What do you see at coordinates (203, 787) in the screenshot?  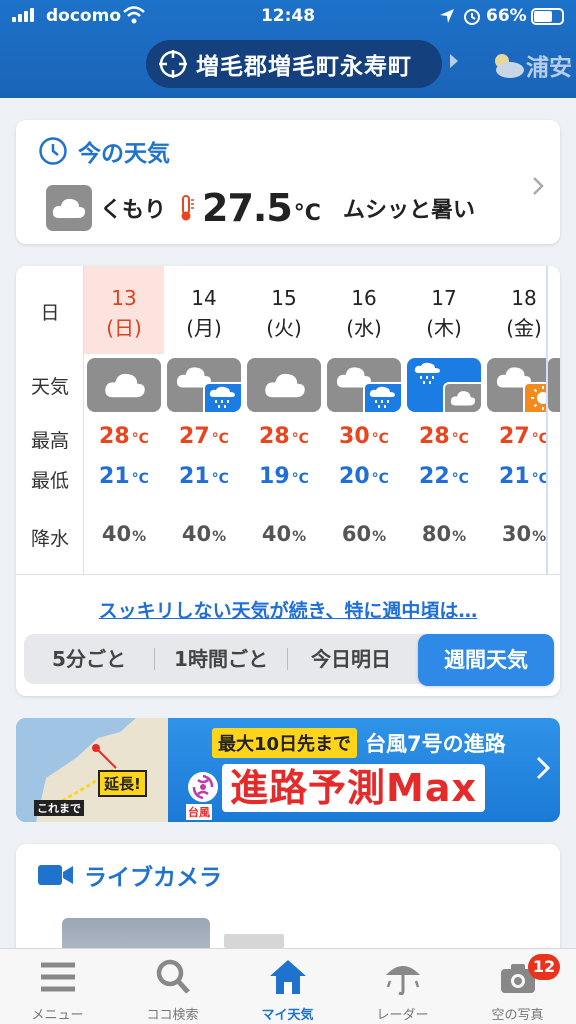 I see `typhoon-icon` at bounding box center [203, 787].